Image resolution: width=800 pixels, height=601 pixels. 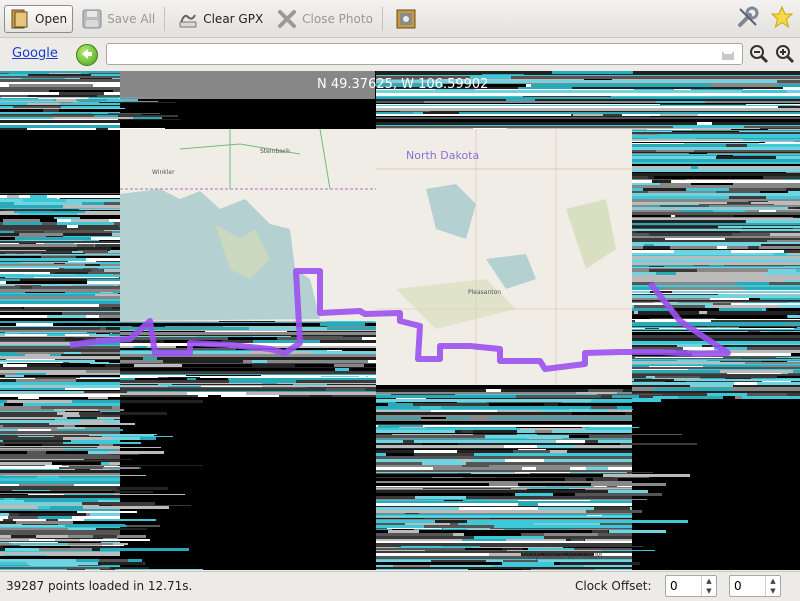 I want to click on arrow-left-icon, so click(x=87, y=55).